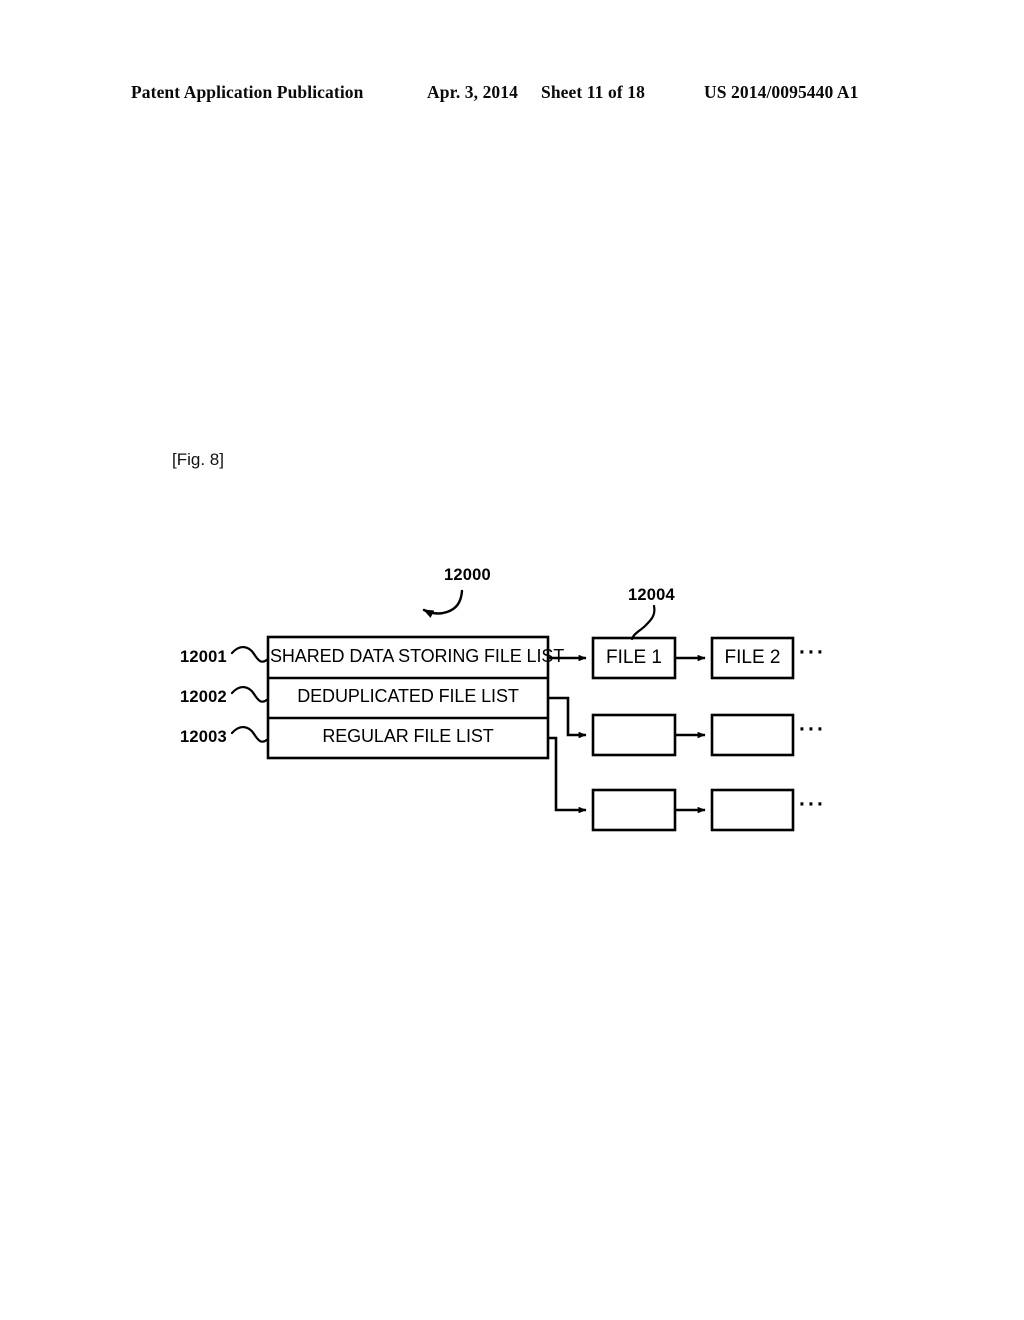  What do you see at coordinates (203, 737) in the screenshot?
I see `reference-numeral-12003: 12003` at bounding box center [203, 737].